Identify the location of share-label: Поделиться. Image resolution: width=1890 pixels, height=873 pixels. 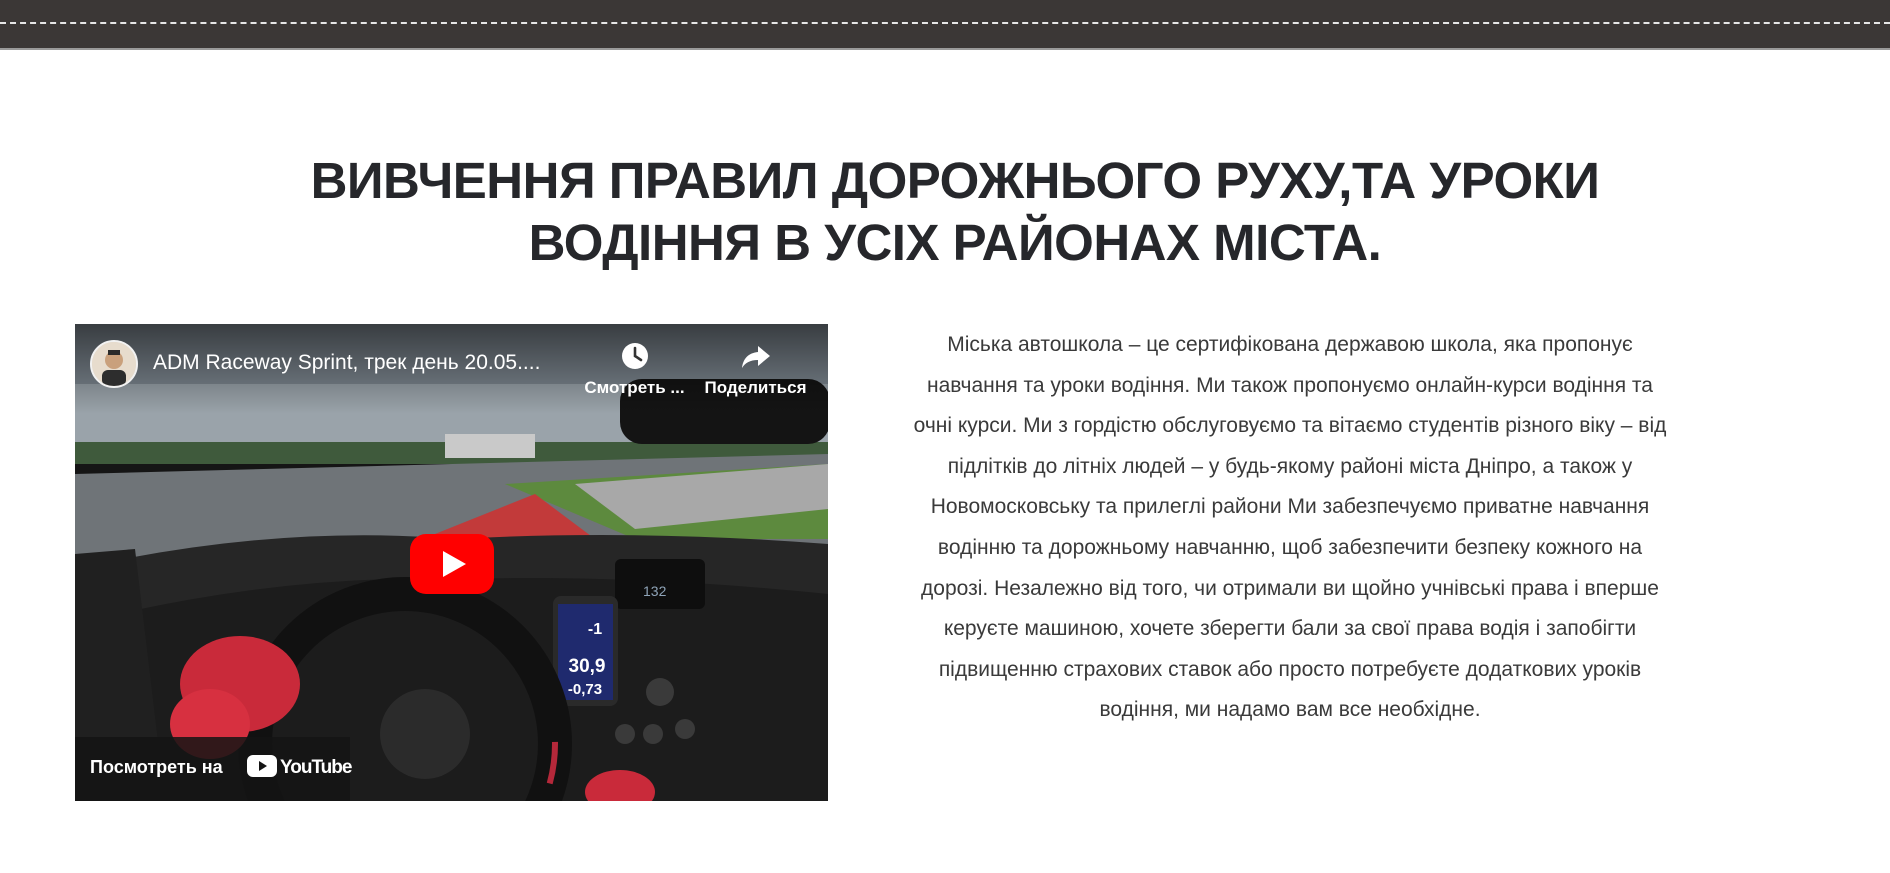
(755, 387).